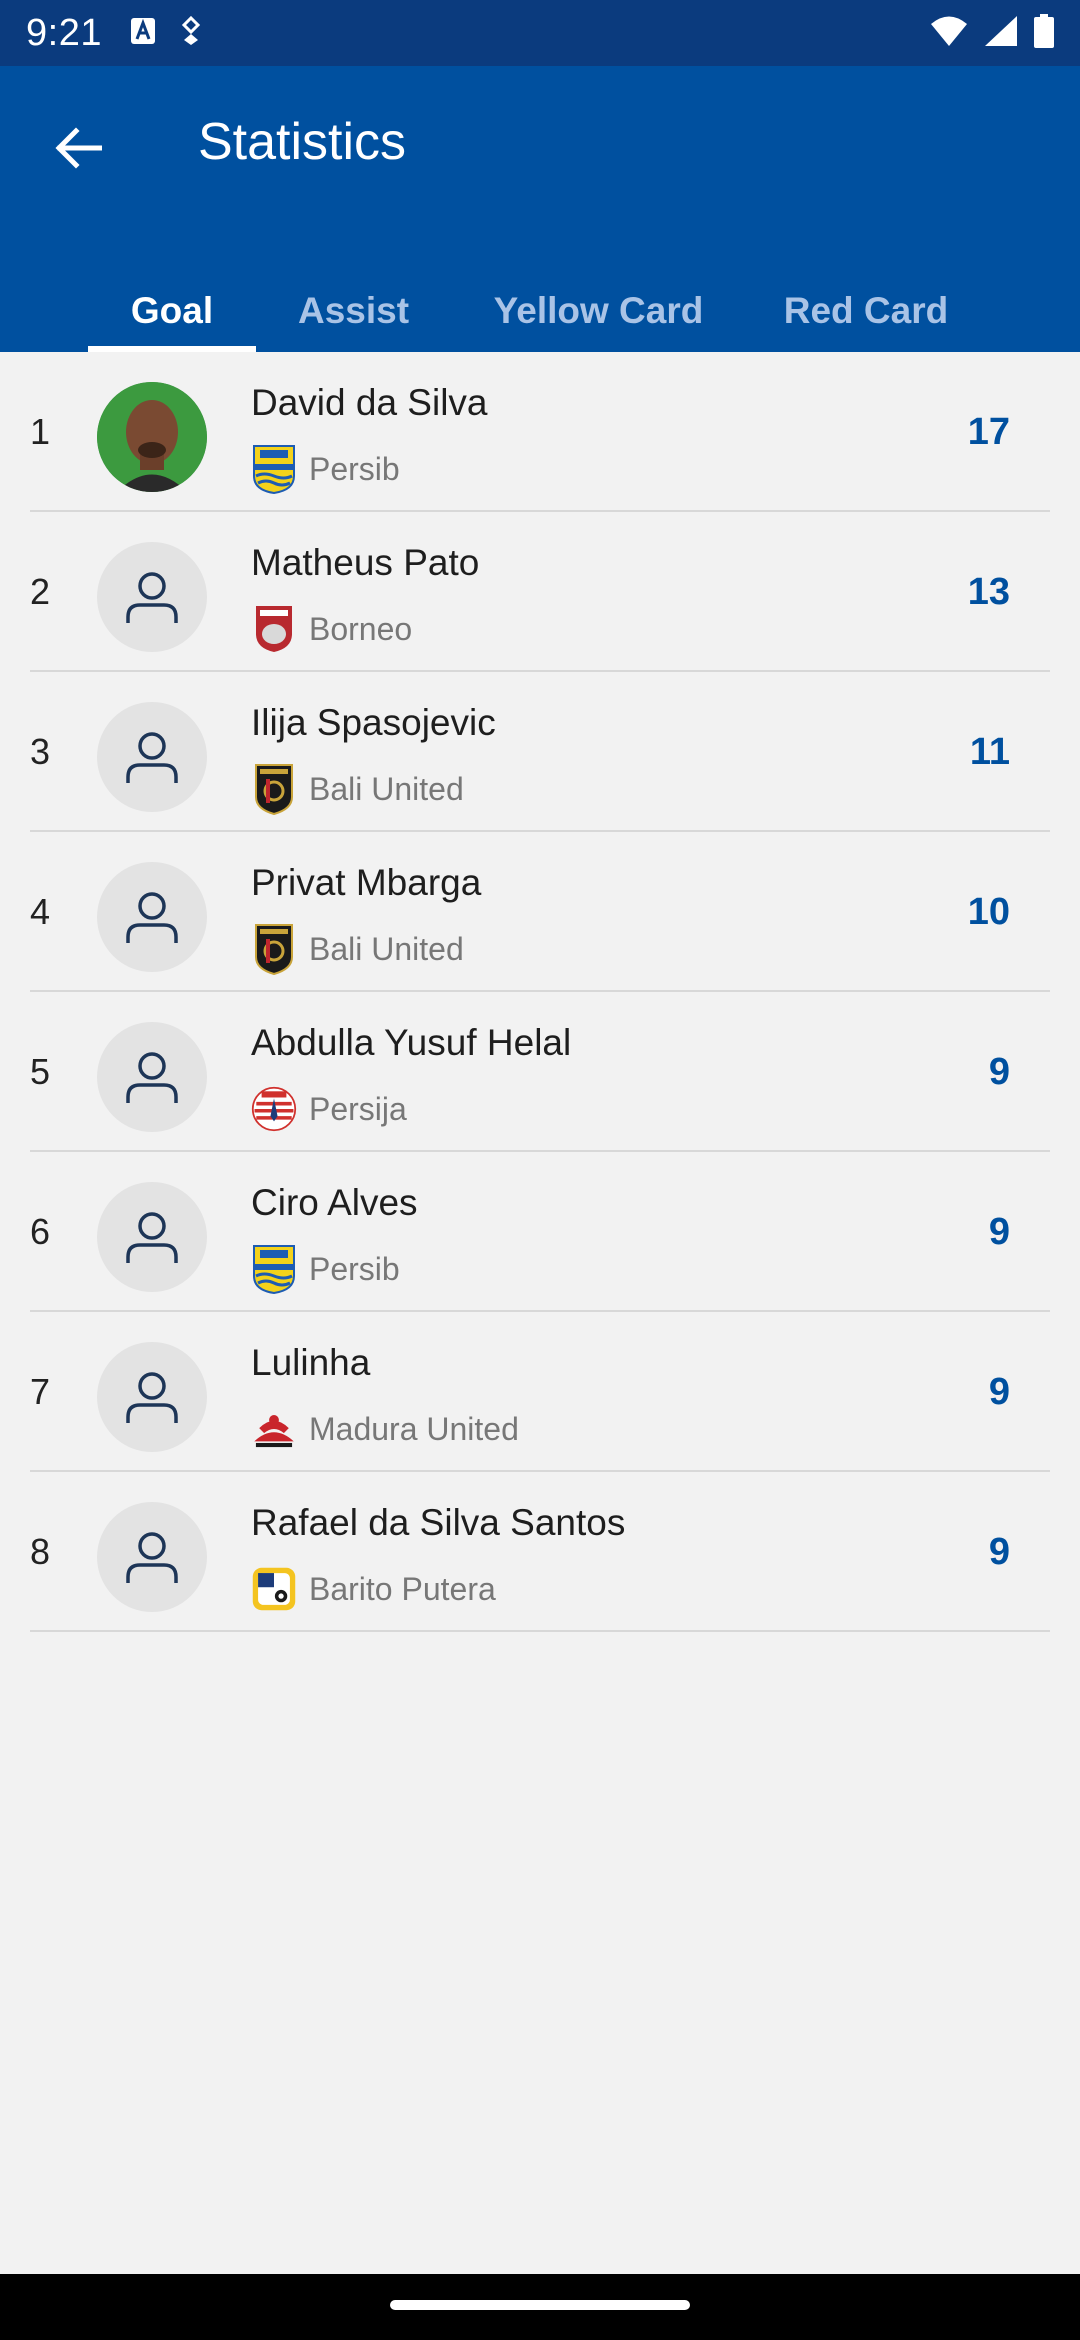  What do you see at coordinates (358, 1108) in the screenshot?
I see `team-name: Persija` at bounding box center [358, 1108].